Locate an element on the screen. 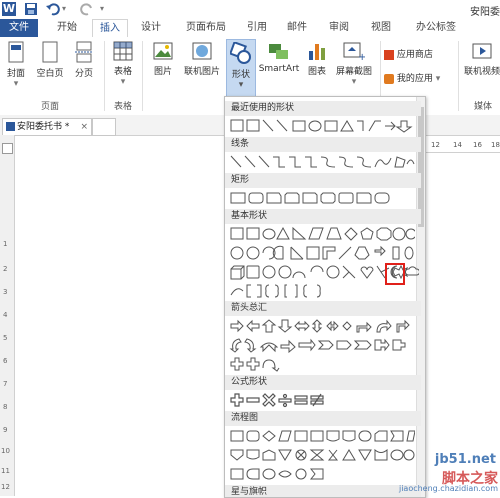  watermark-line1: jb51.net is located at coordinates (465, 459).